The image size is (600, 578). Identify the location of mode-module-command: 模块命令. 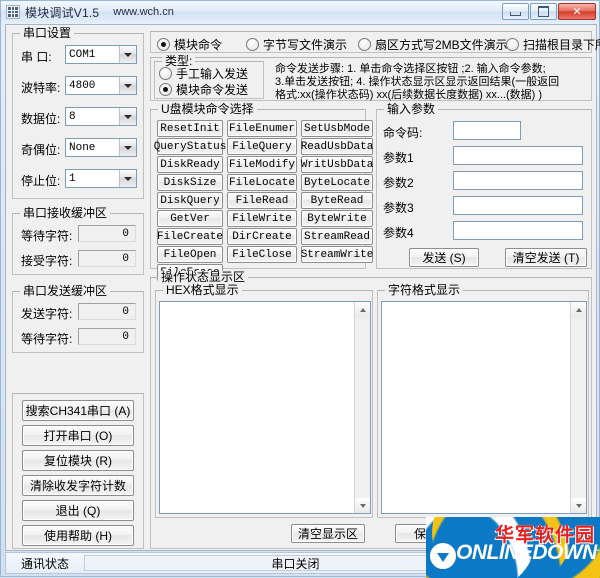
(189, 44).